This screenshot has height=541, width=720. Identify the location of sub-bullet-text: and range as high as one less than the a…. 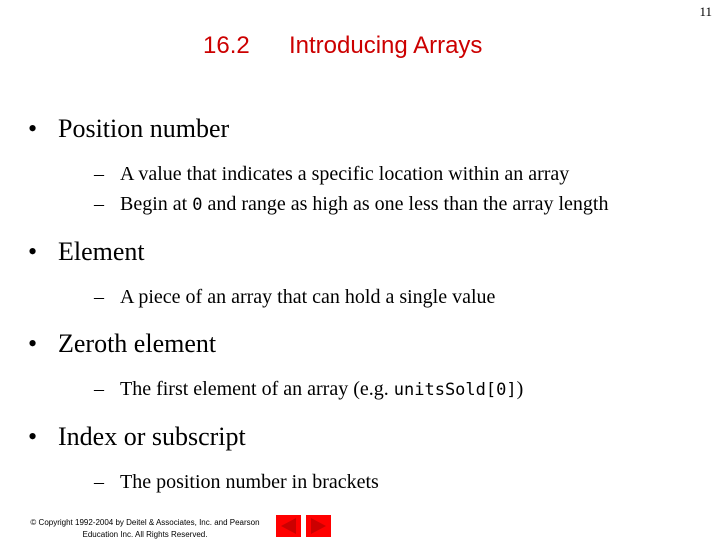
(405, 204).